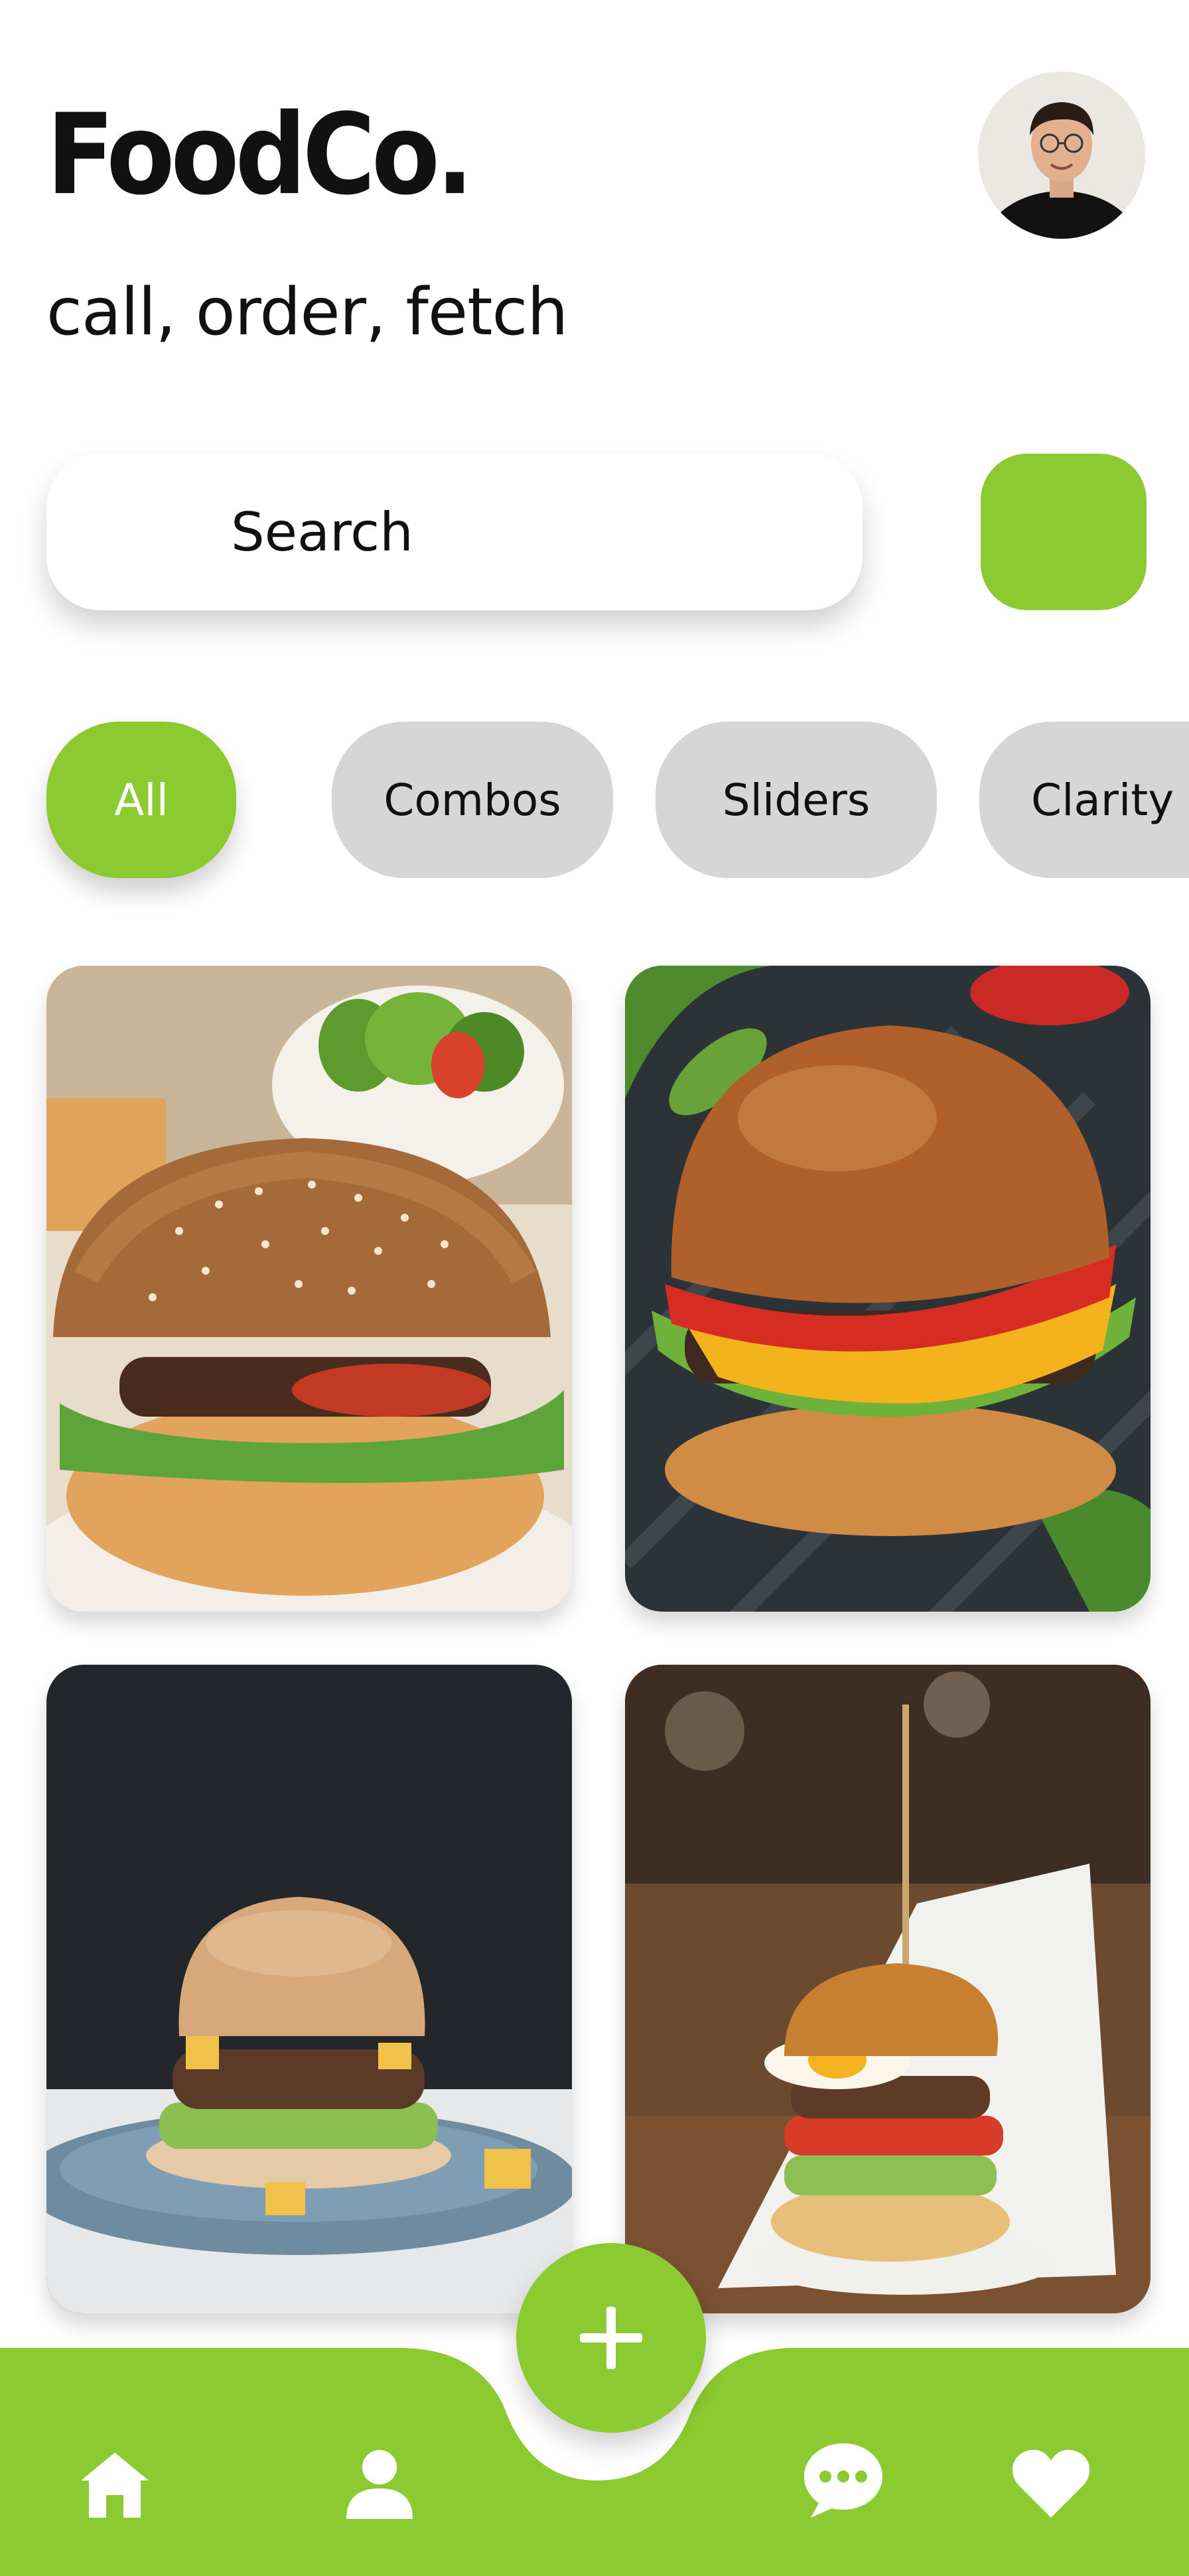  Describe the element at coordinates (308, 312) in the screenshot. I see `tagline: call, order, fetch` at that location.